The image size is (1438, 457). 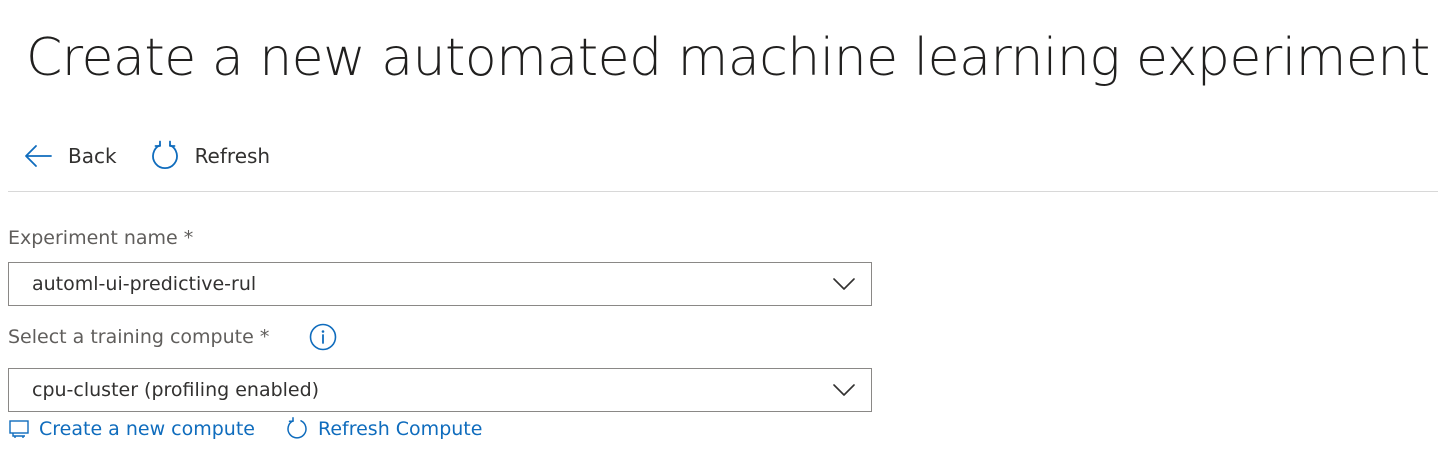 What do you see at coordinates (139, 337) in the screenshot?
I see `training-compute-label: Select a training compute *` at bounding box center [139, 337].